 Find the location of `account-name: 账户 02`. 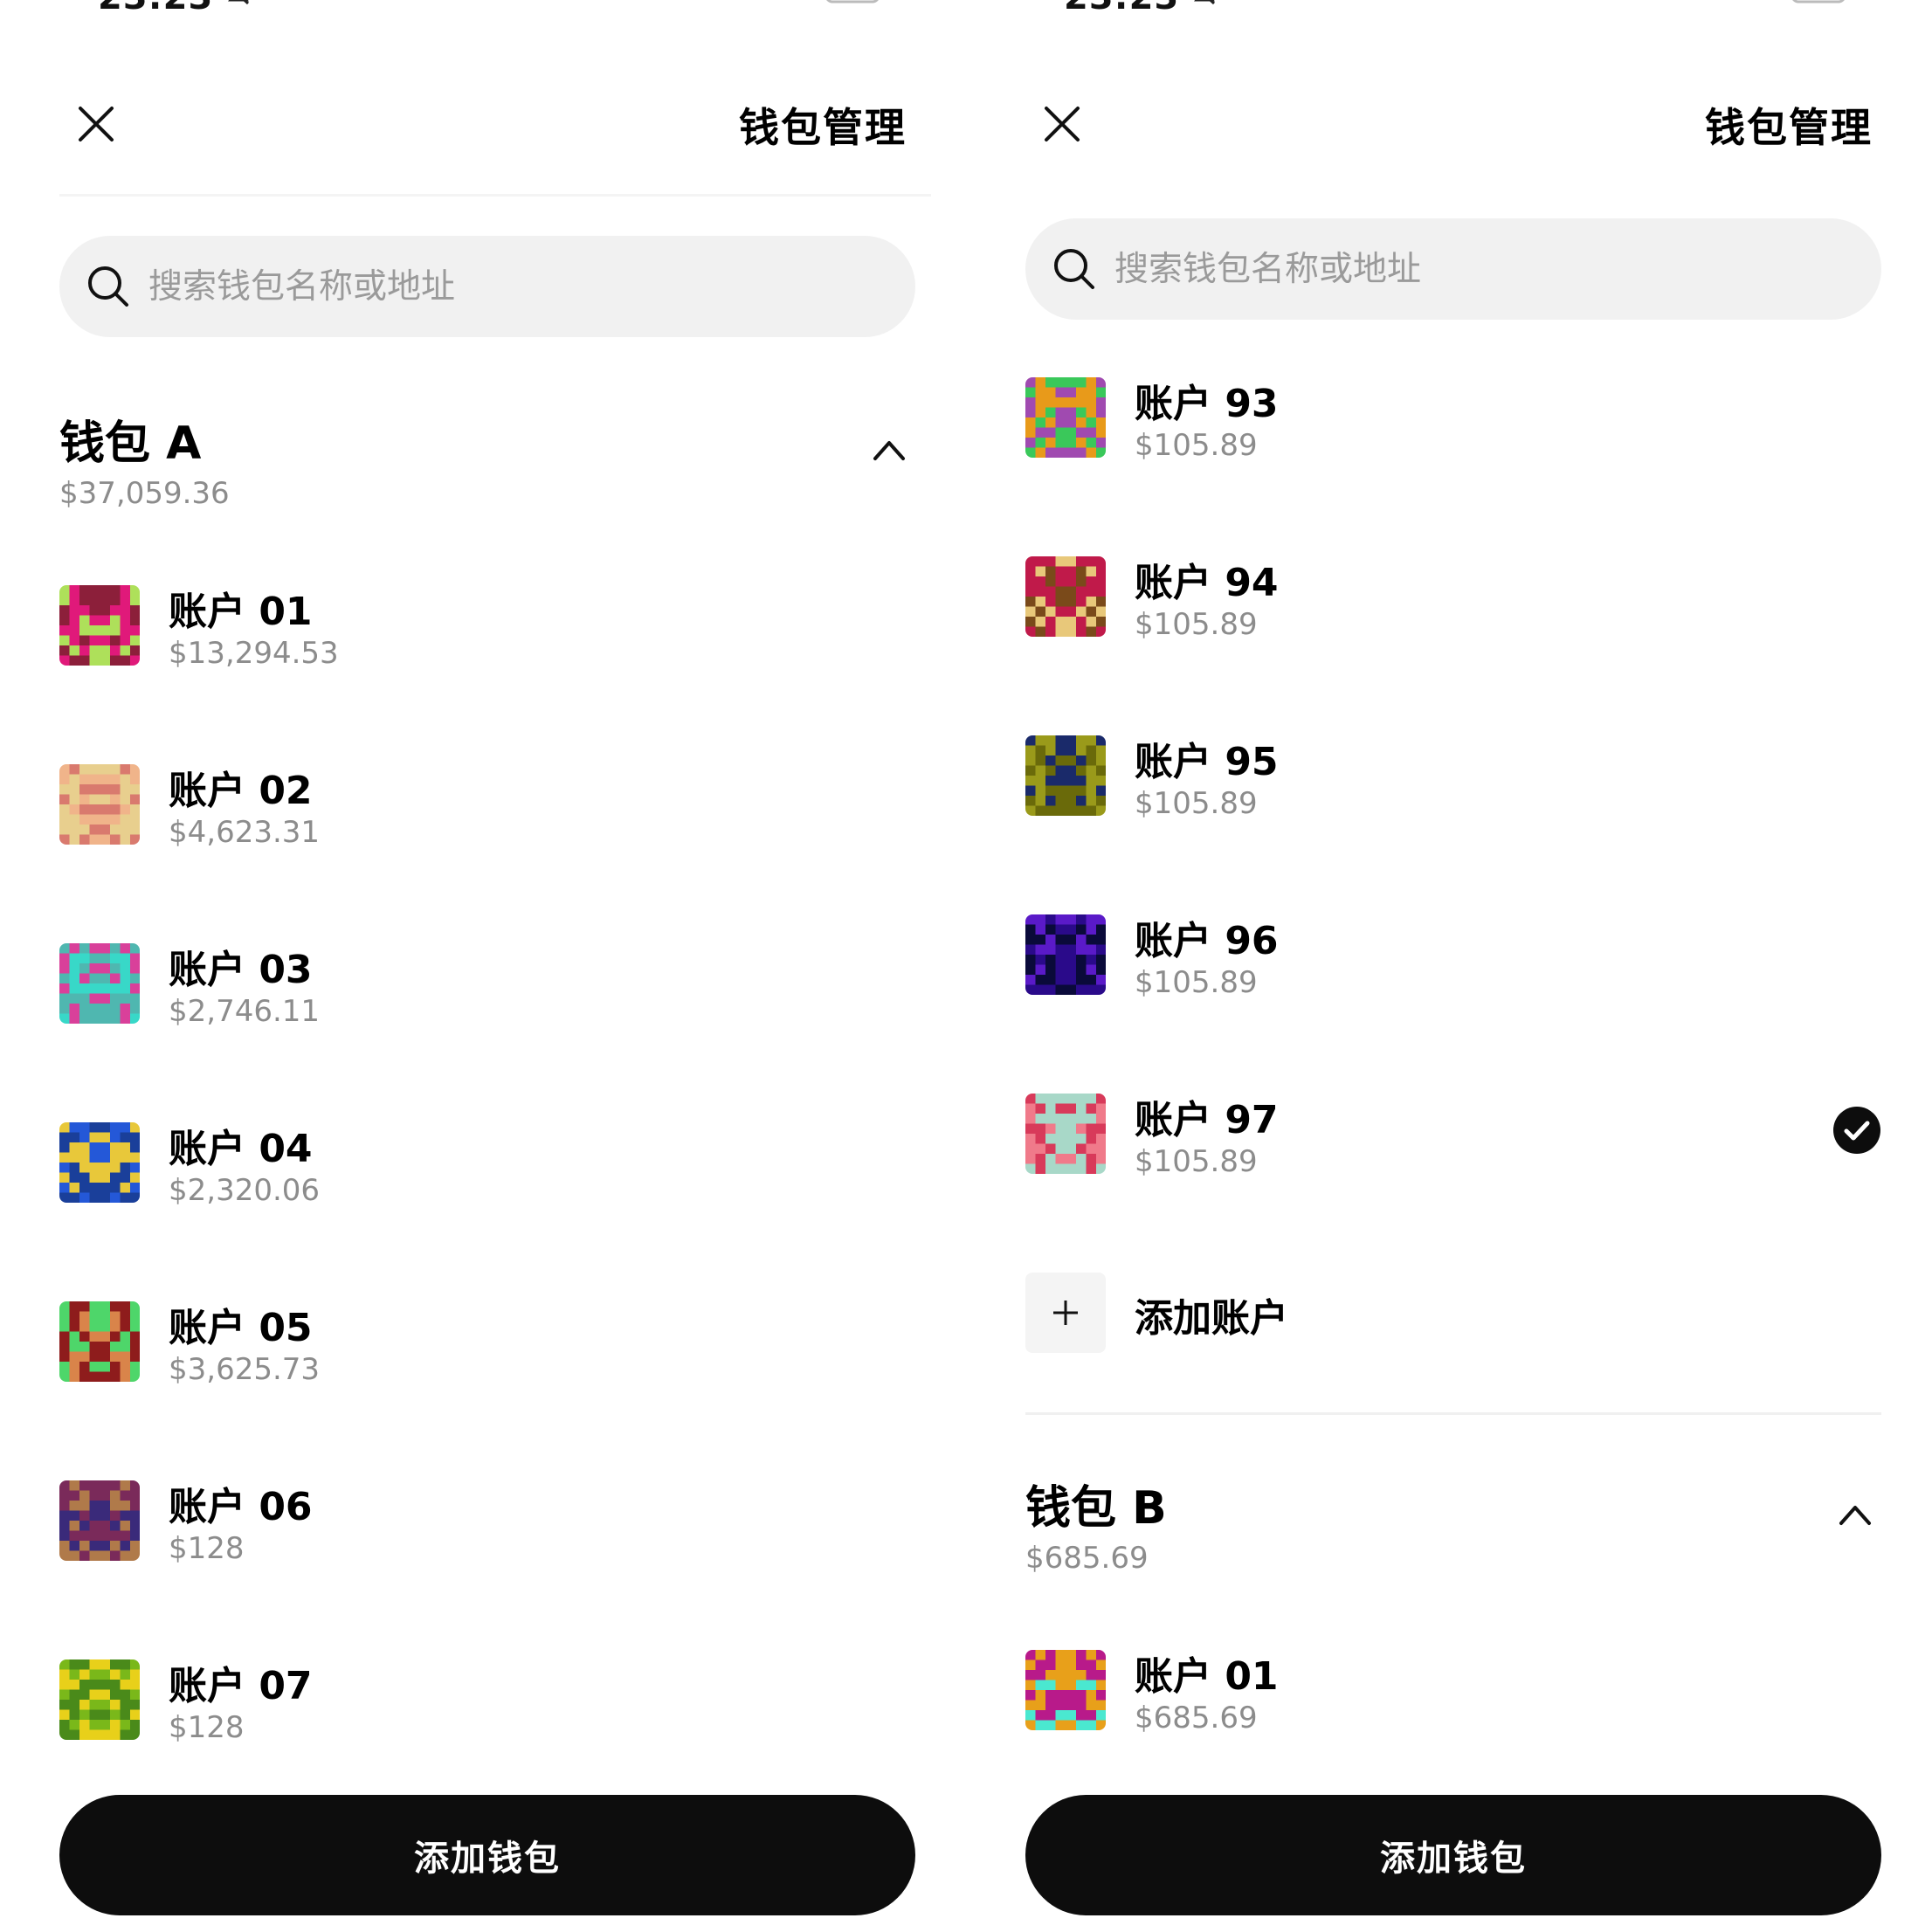

account-name: 账户 02 is located at coordinates (241, 791).